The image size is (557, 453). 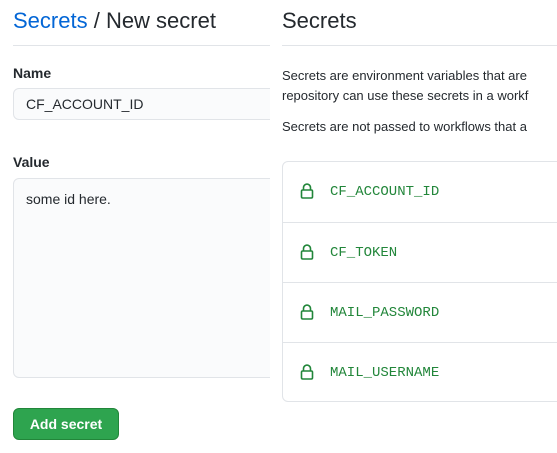 I want to click on secrets-panel-title: Secrets, so click(x=319, y=20).